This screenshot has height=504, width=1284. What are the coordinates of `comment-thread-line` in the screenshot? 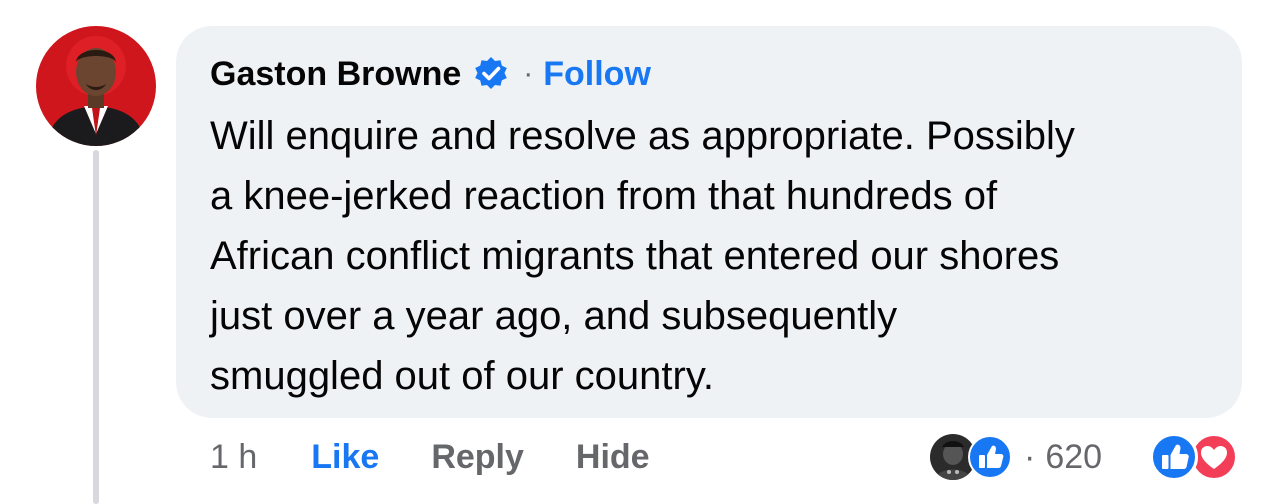 It's located at (96, 327).